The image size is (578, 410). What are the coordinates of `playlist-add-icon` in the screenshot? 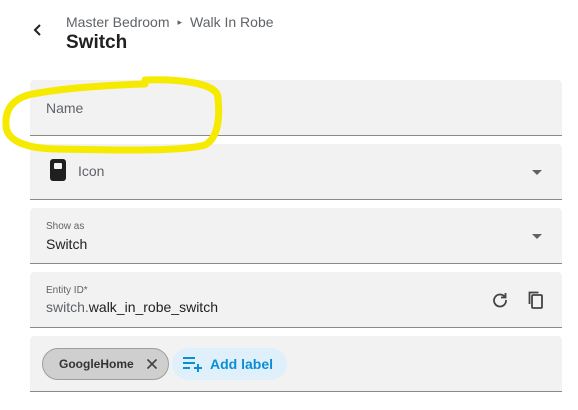 It's located at (192, 364).